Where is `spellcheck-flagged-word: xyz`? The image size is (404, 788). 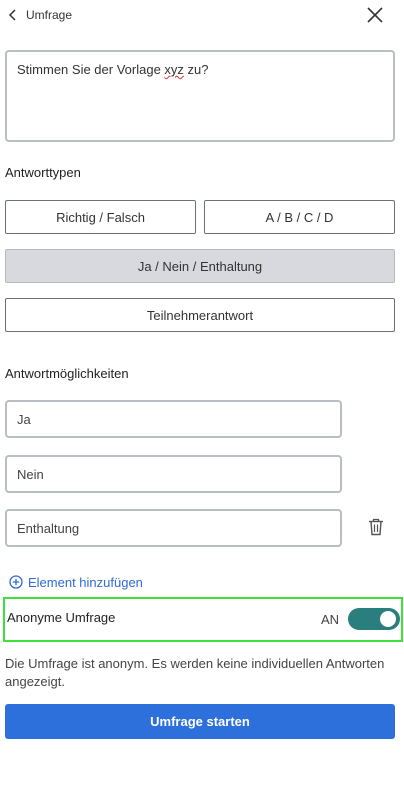
spellcheck-flagged-word: xyz is located at coordinates (174, 69).